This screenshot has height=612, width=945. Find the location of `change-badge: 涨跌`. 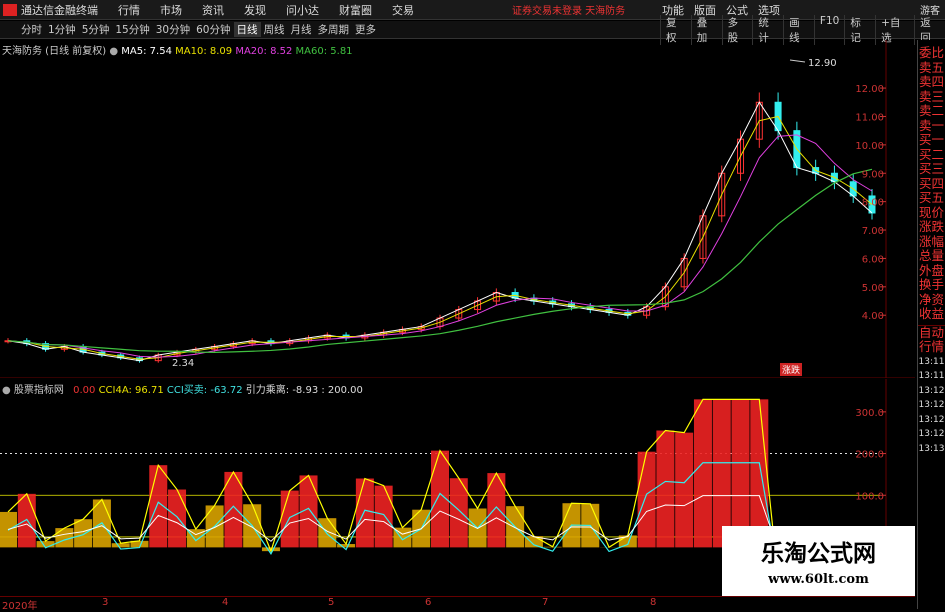

change-badge: 涨跌 is located at coordinates (791, 369).